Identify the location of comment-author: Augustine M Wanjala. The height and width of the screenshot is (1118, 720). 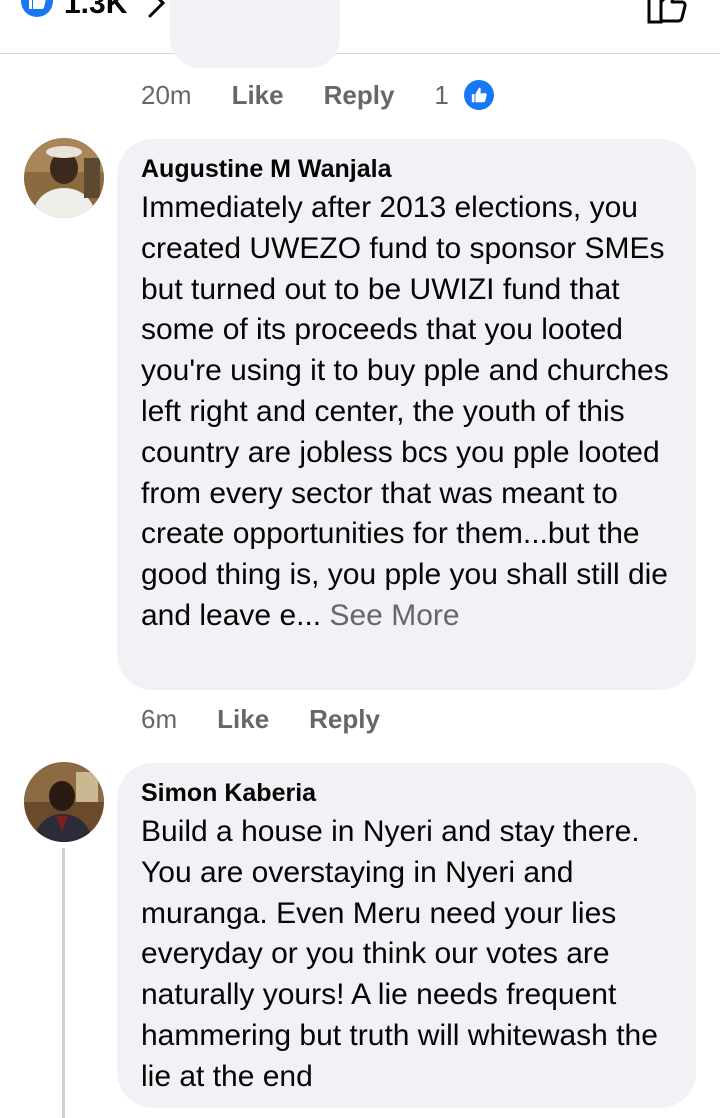
(406, 169).